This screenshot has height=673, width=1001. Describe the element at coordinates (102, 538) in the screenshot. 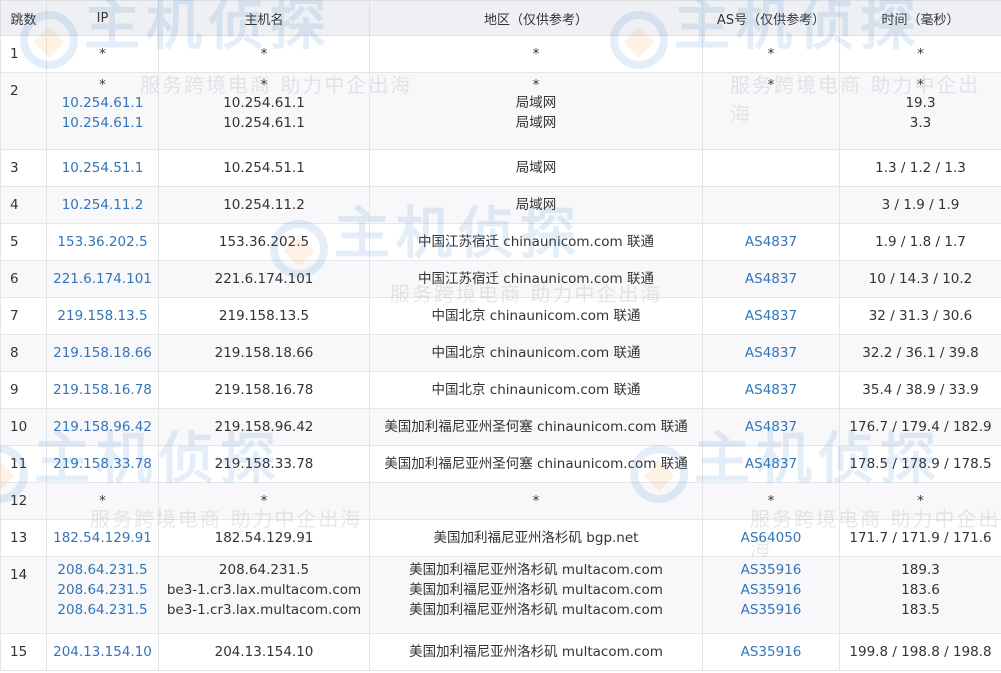

I see `ip-link: 182.54.129.91` at that location.